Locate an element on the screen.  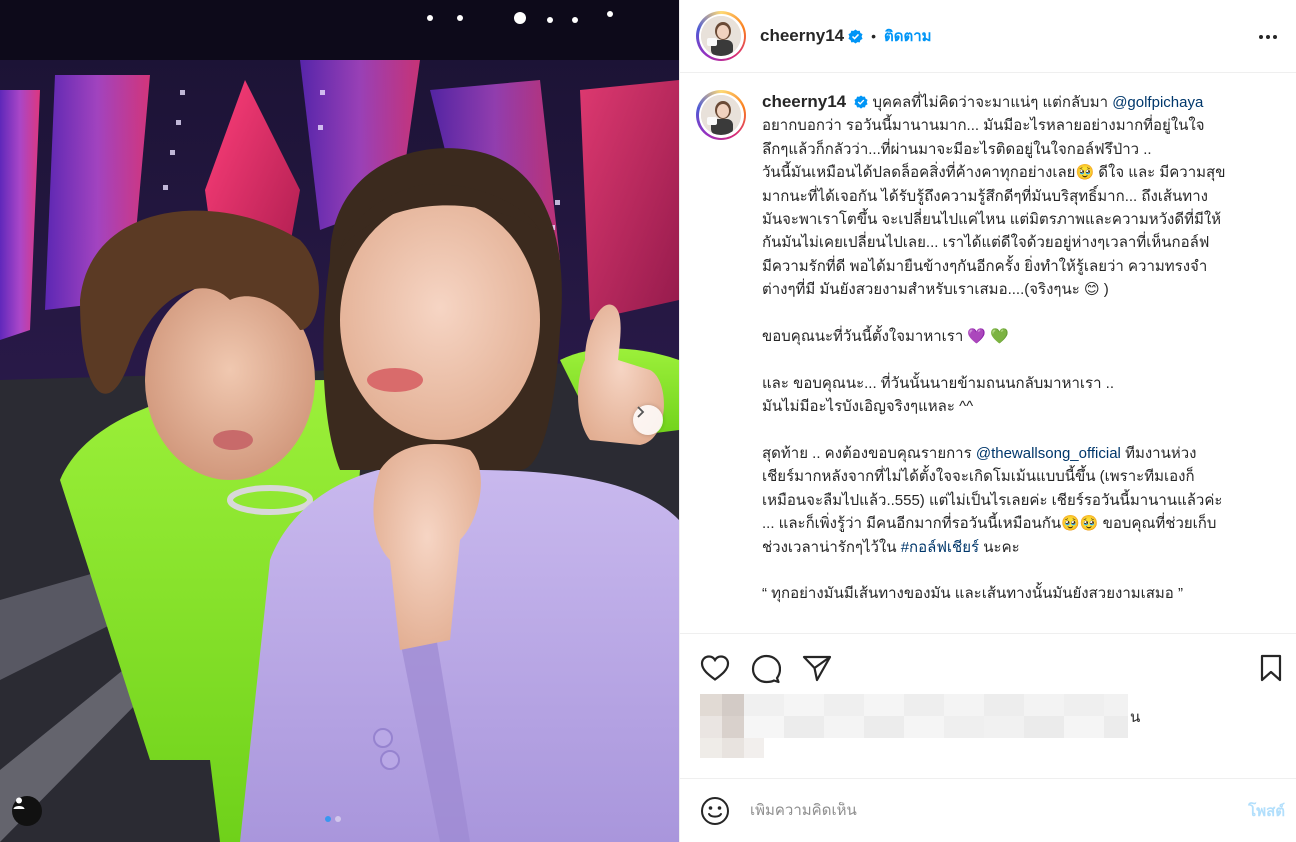
caption-text-segment: บุคคลที่ไม่คิดว่าจะมาแน่ๆ แต่กลับมา is located at coordinates (990, 102).